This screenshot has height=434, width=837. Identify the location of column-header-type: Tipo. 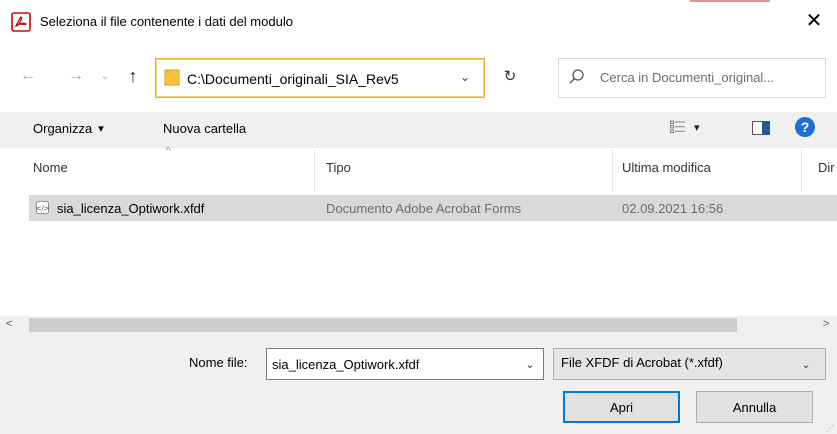
(338, 167).